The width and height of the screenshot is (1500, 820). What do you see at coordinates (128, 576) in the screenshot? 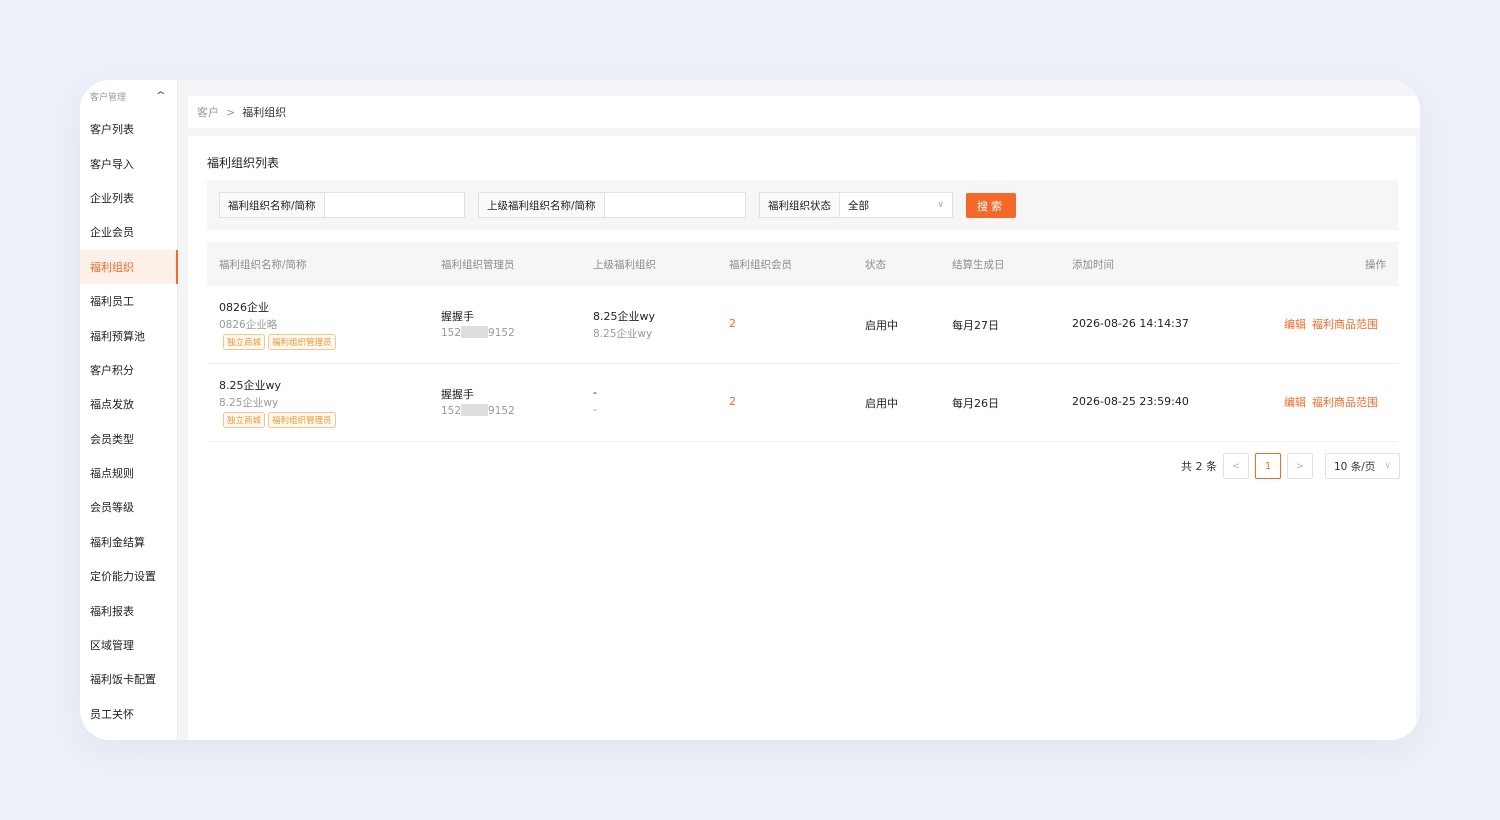
I see `sidebar-item: 定价能力设置` at bounding box center [128, 576].